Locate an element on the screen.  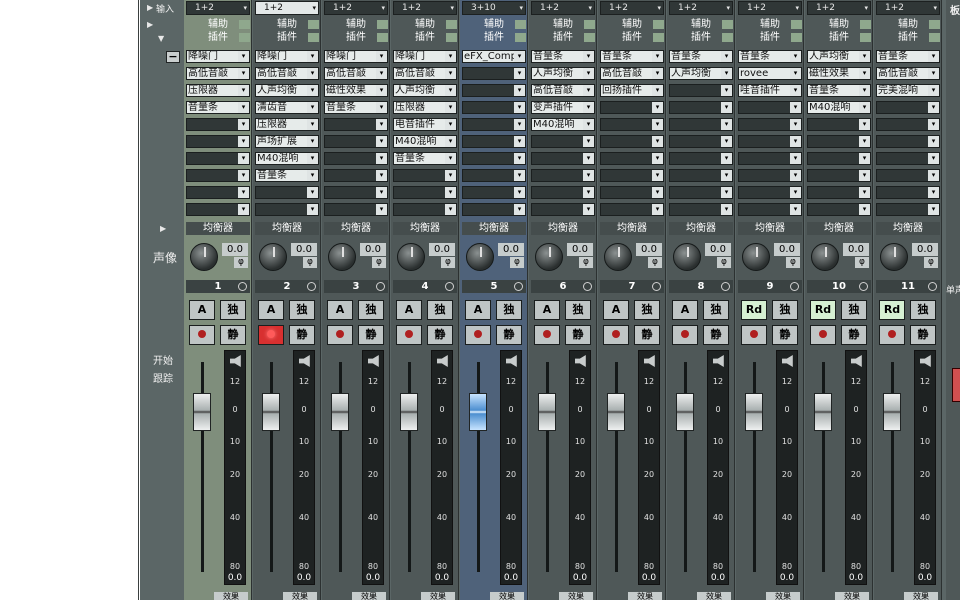
track-number: 7 is located at coordinates (632, 286).